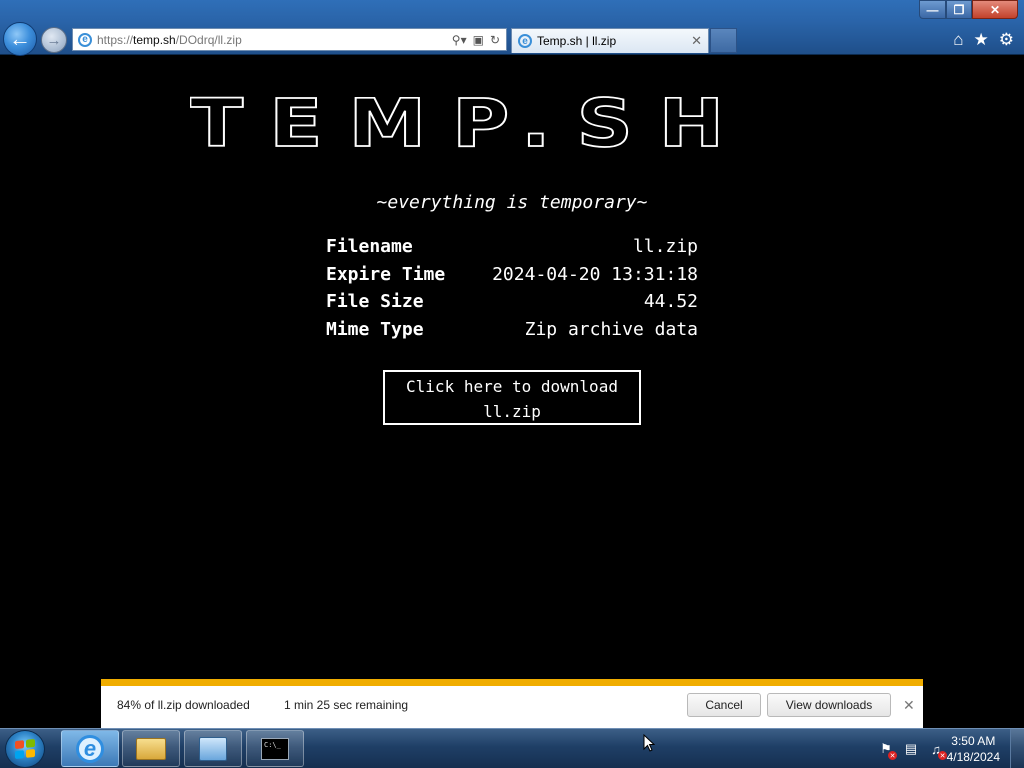  I want to click on tab-temp-sh: e Temp.sh | ll.zip ✕, so click(610, 40).